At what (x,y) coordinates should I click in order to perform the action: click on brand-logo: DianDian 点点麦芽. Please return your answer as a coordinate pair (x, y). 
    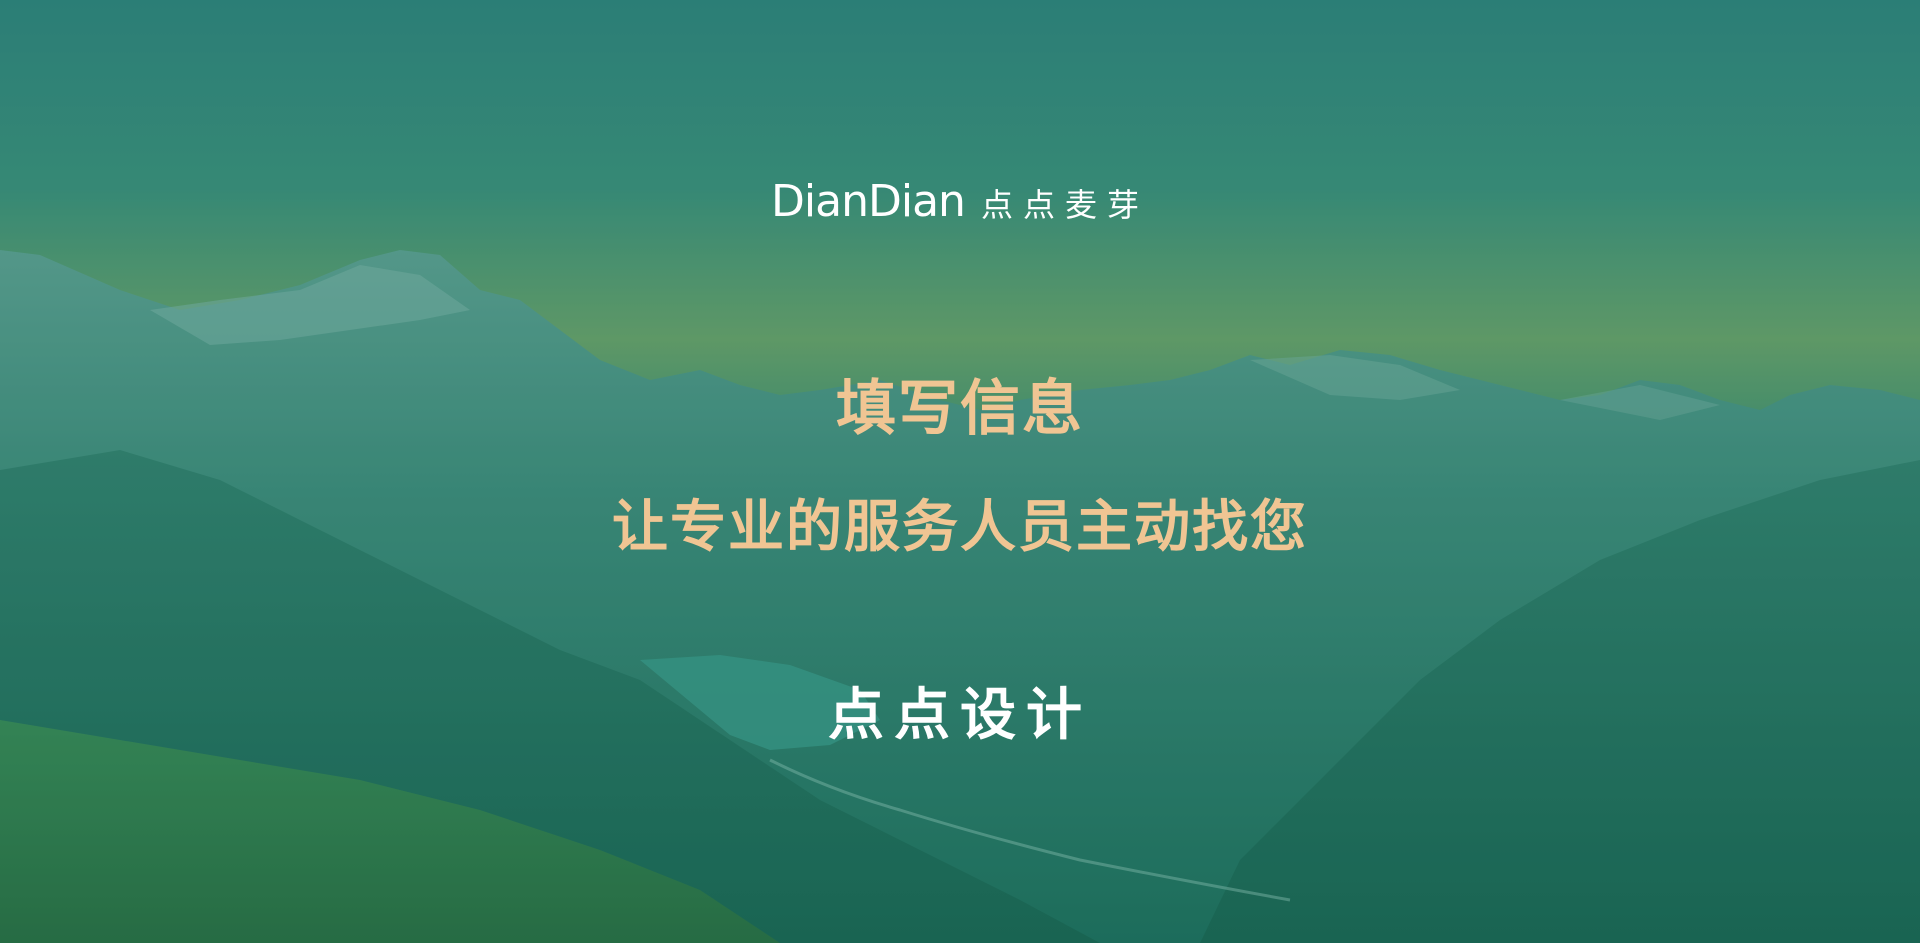
    Looking at the image, I should click on (960, 201).